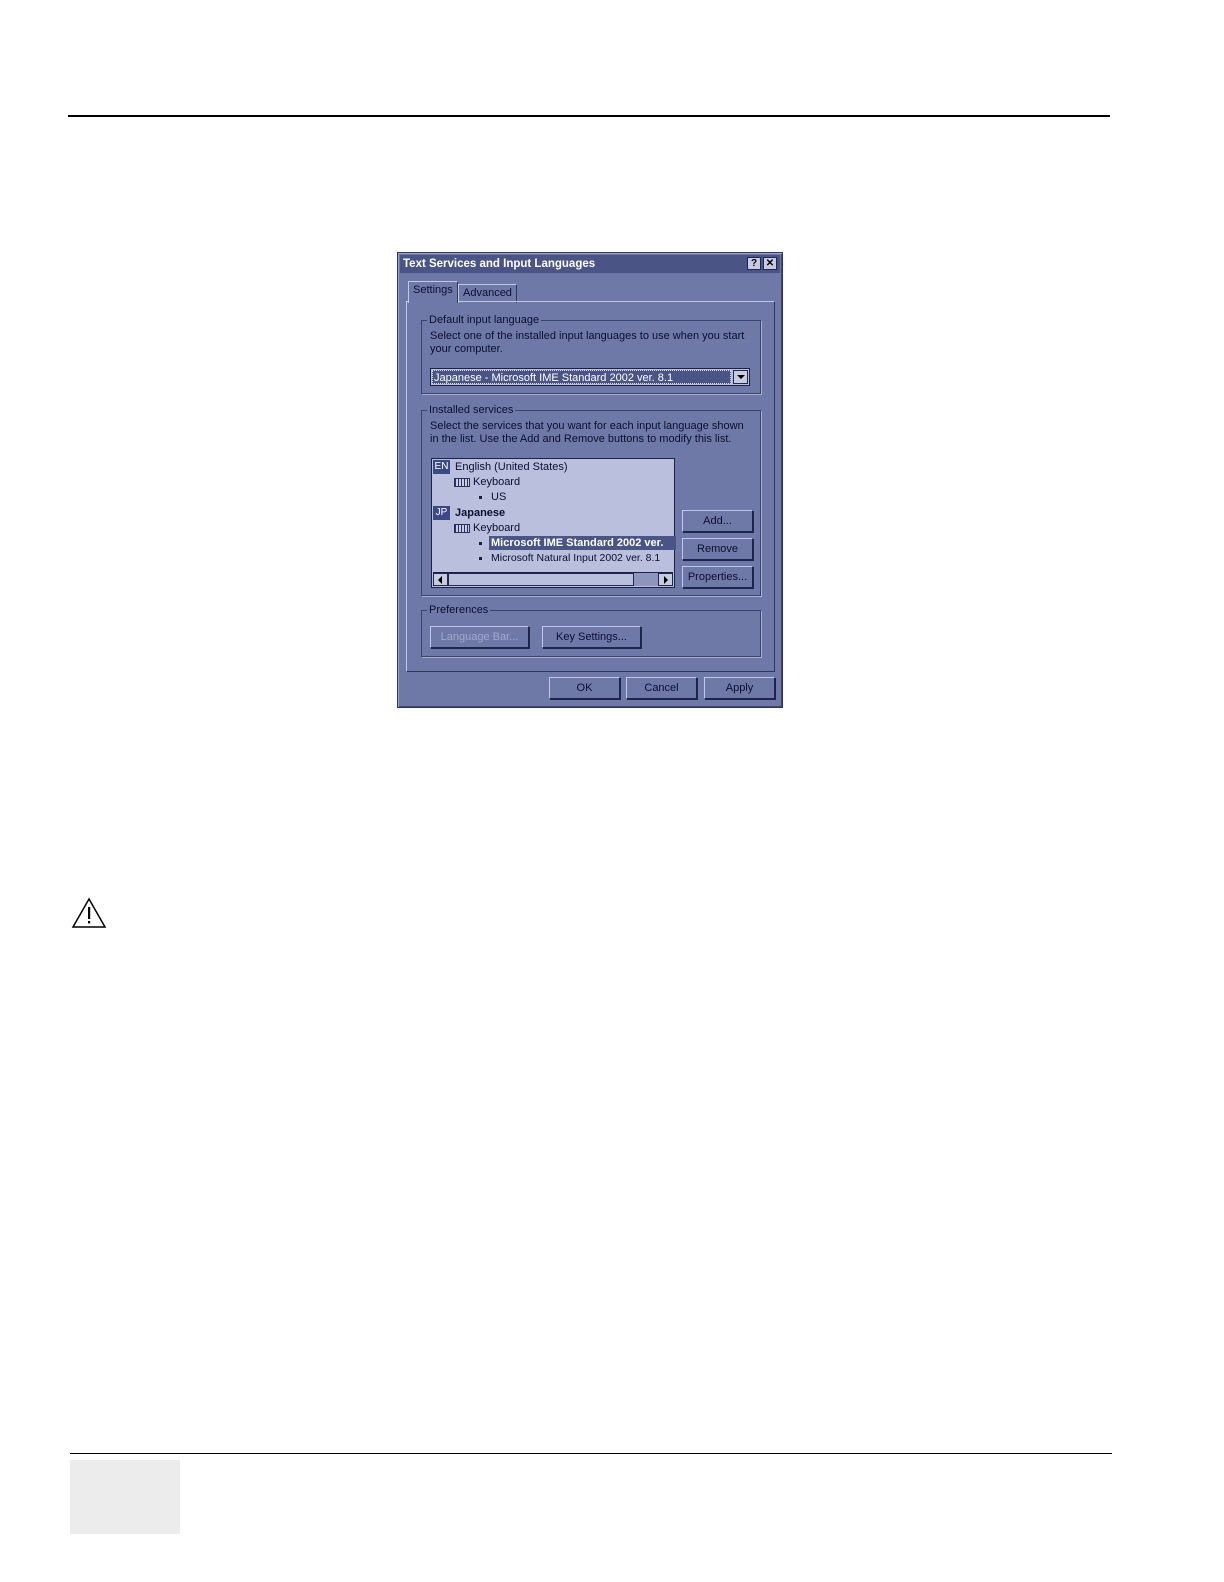 This screenshot has height=1582, width=1224. Describe the element at coordinates (740, 377) in the screenshot. I see `chevron-down-icon` at that location.